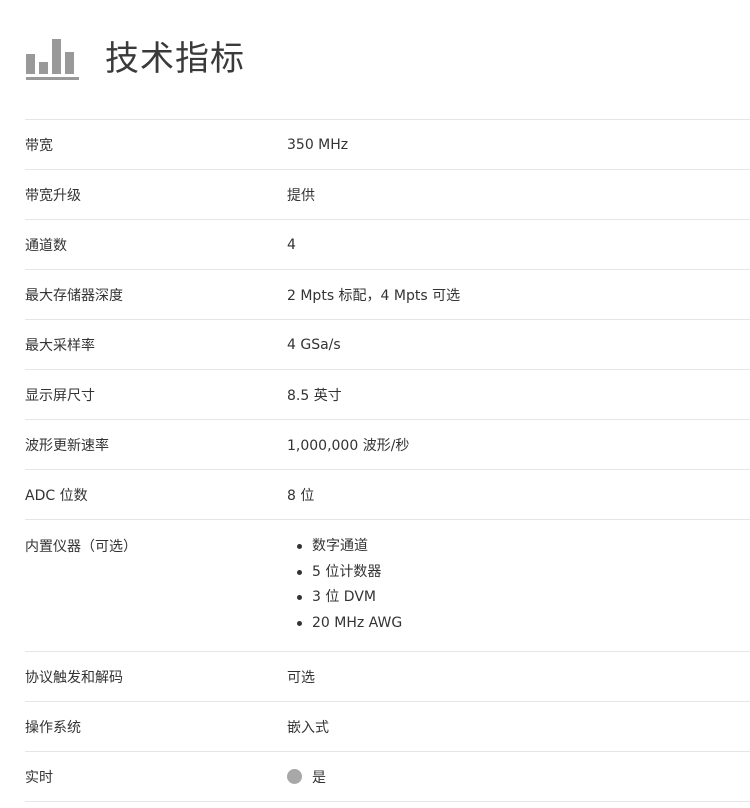 The height and width of the screenshot is (808, 750). Describe the element at coordinates (319, 777) in the screenshot. I see `realtime-value: 是` at that location.